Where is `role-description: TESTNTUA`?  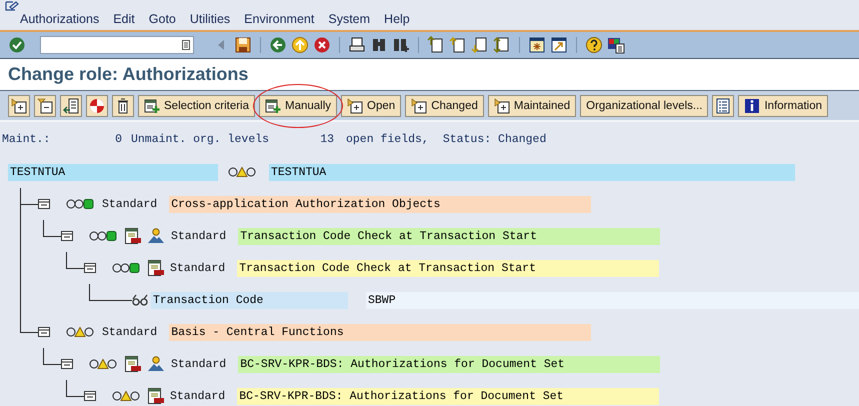 role-description: TESTNTUA is located at coordinates (532, 172).